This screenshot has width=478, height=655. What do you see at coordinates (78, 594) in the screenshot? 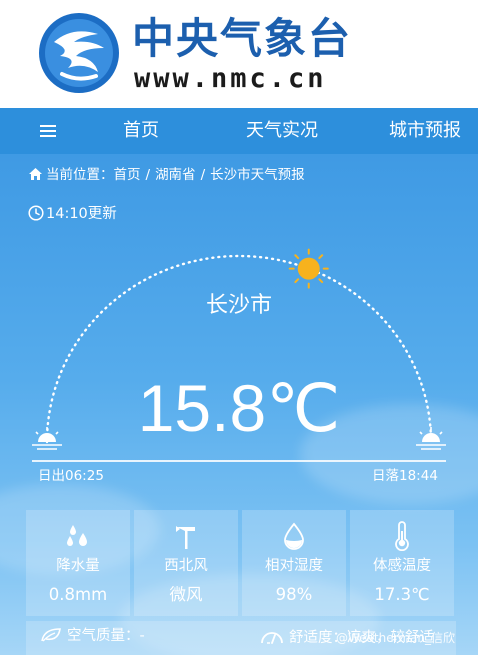
I see `card-value: 0.8mm` at bounding box center [78, 594].